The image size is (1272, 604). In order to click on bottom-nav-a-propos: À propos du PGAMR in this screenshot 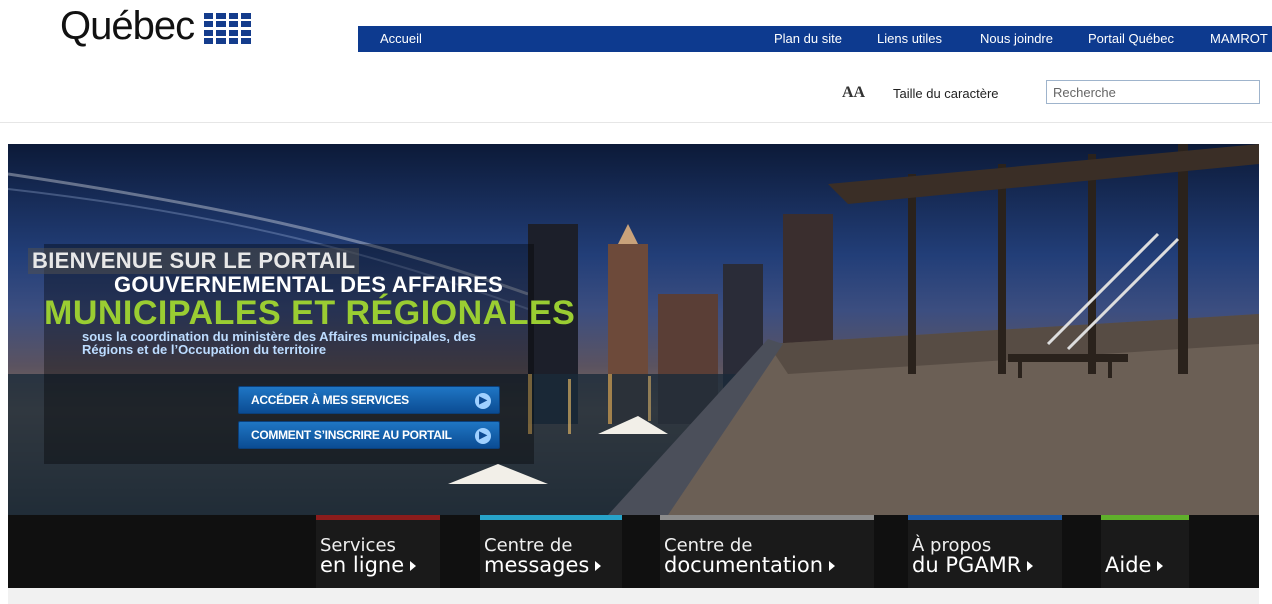, I will do `click(985, 551)`.